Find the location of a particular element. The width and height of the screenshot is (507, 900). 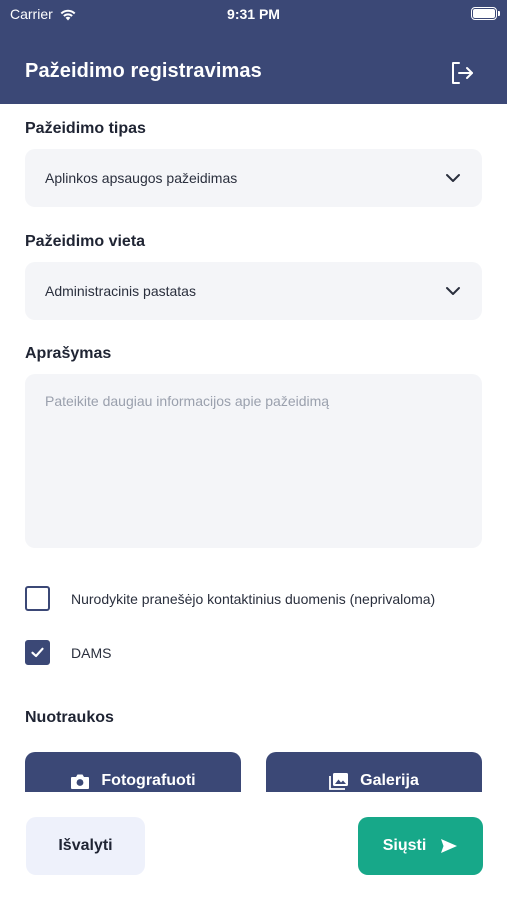

clear-button-label: Išvalyti is located at coordinates (85, 845).